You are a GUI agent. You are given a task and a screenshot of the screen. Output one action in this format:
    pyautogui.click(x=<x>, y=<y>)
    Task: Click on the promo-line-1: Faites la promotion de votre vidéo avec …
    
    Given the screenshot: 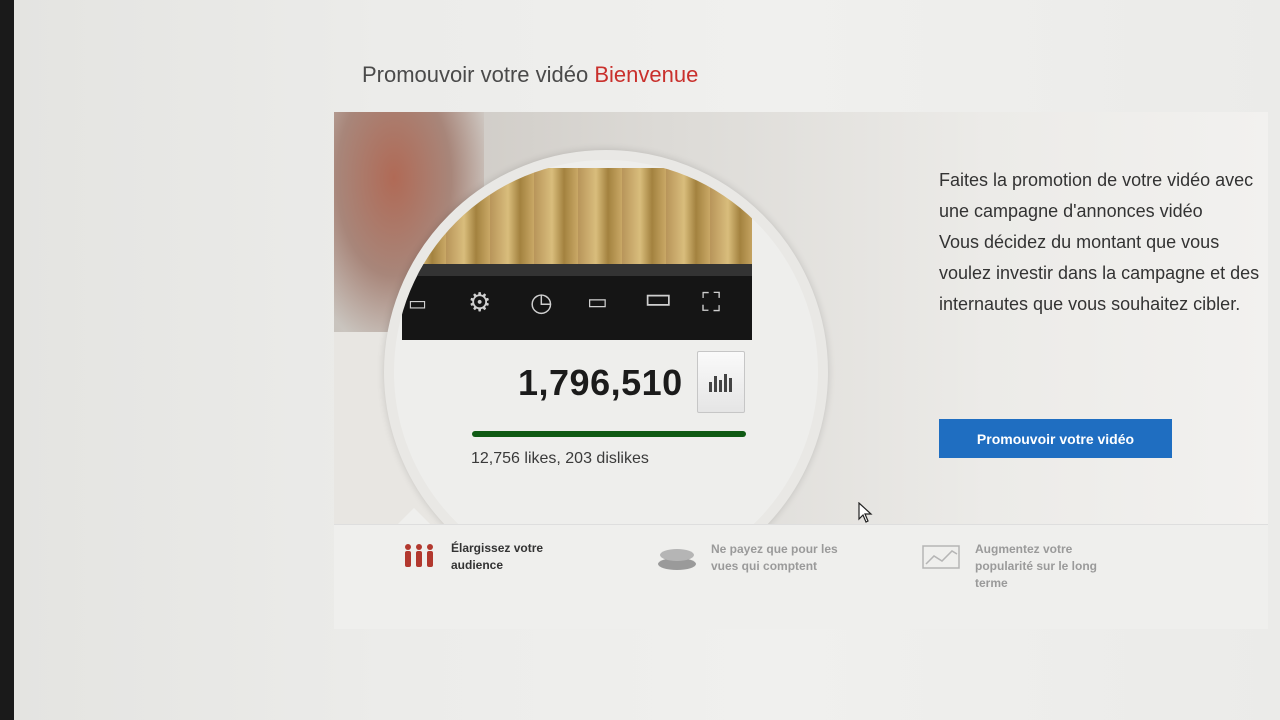 What is the action you would take?
    pyautogui.click(x=1096, y=195)
    